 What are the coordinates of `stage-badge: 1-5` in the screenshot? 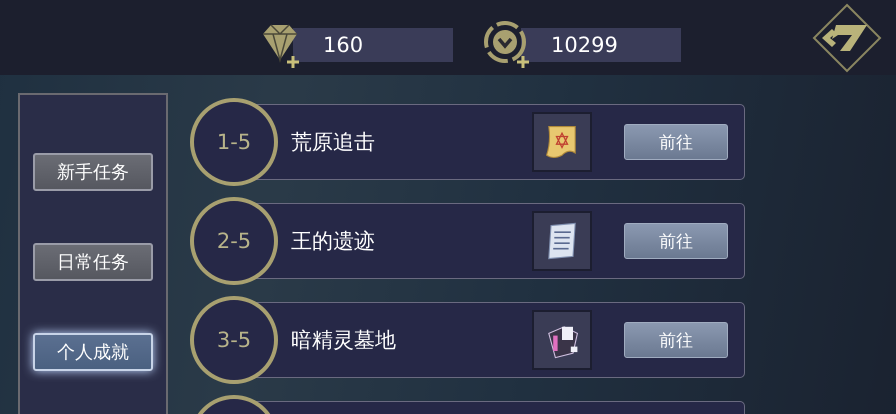 It's located at (234, 142).